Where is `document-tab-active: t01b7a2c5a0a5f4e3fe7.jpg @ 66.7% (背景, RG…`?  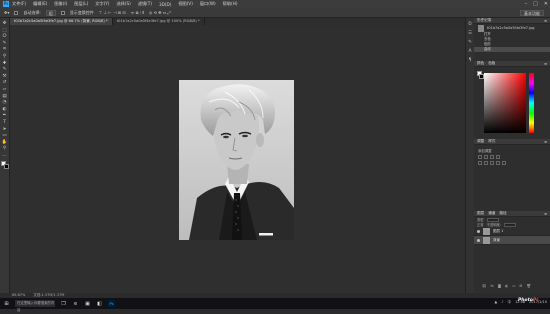
document-tab-active: t01b7a2c5a0a5f4e3fe7.jpg @ 66.7% (背景, RG… is located at coordinates (61, 21).